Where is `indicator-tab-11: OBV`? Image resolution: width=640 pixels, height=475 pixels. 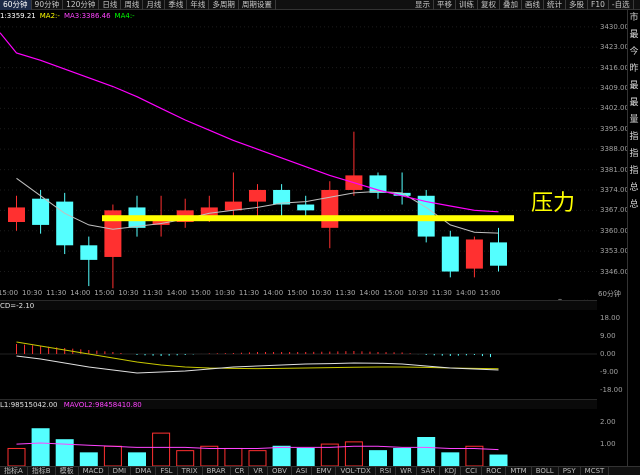
indicator-tab-11: OBV is located at coordinates (280, 471).